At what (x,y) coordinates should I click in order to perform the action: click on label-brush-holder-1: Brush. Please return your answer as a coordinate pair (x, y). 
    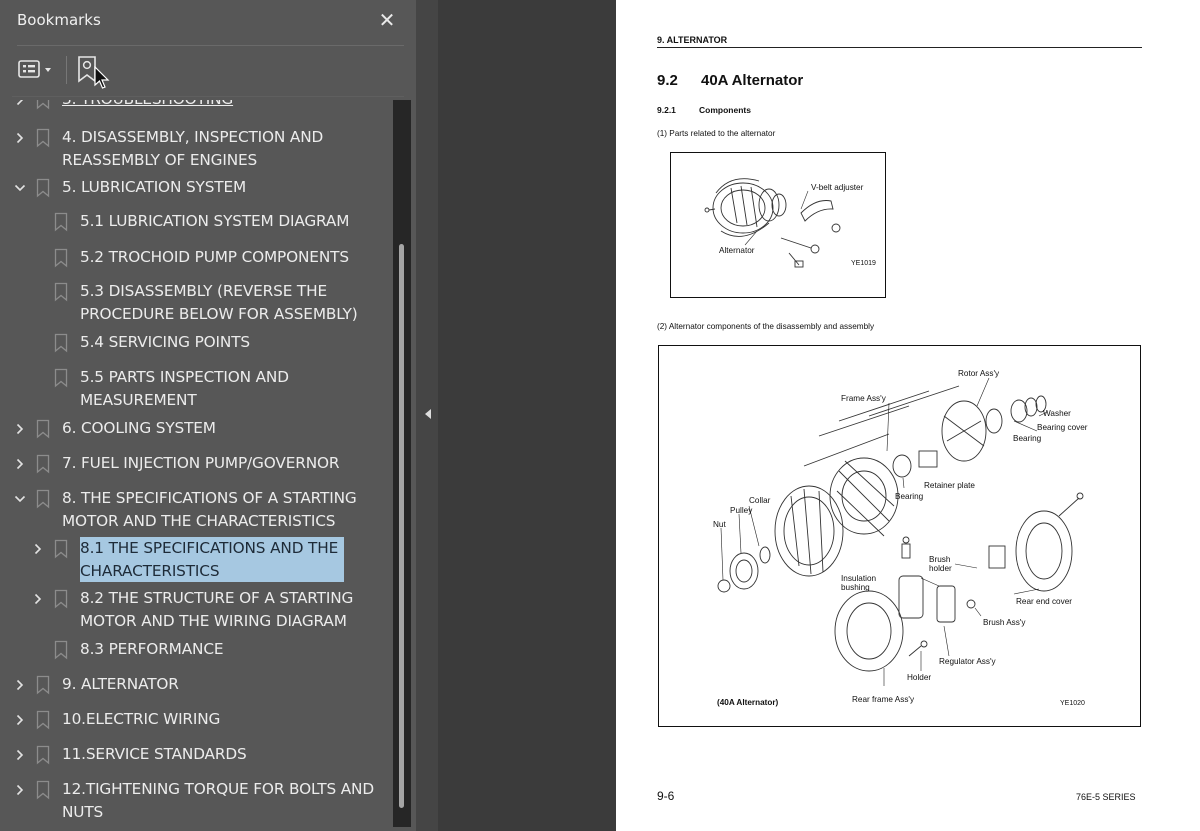
    Looking at the image, I should click on (940, 559).